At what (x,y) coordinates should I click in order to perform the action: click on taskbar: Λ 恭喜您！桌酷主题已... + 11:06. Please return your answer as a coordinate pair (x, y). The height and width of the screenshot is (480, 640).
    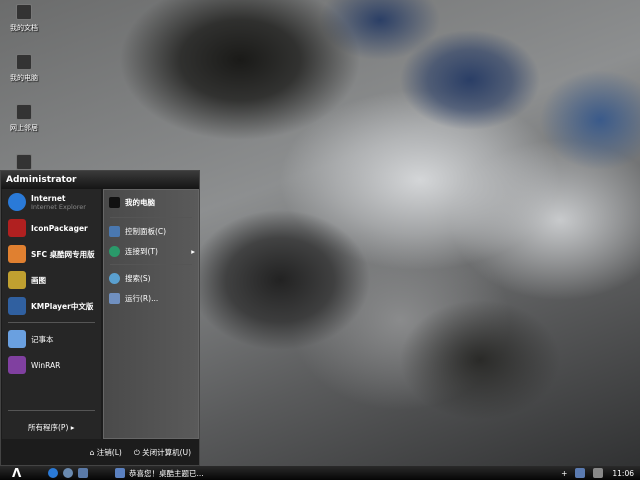
    Looking at the image, I should click on (320, 473).